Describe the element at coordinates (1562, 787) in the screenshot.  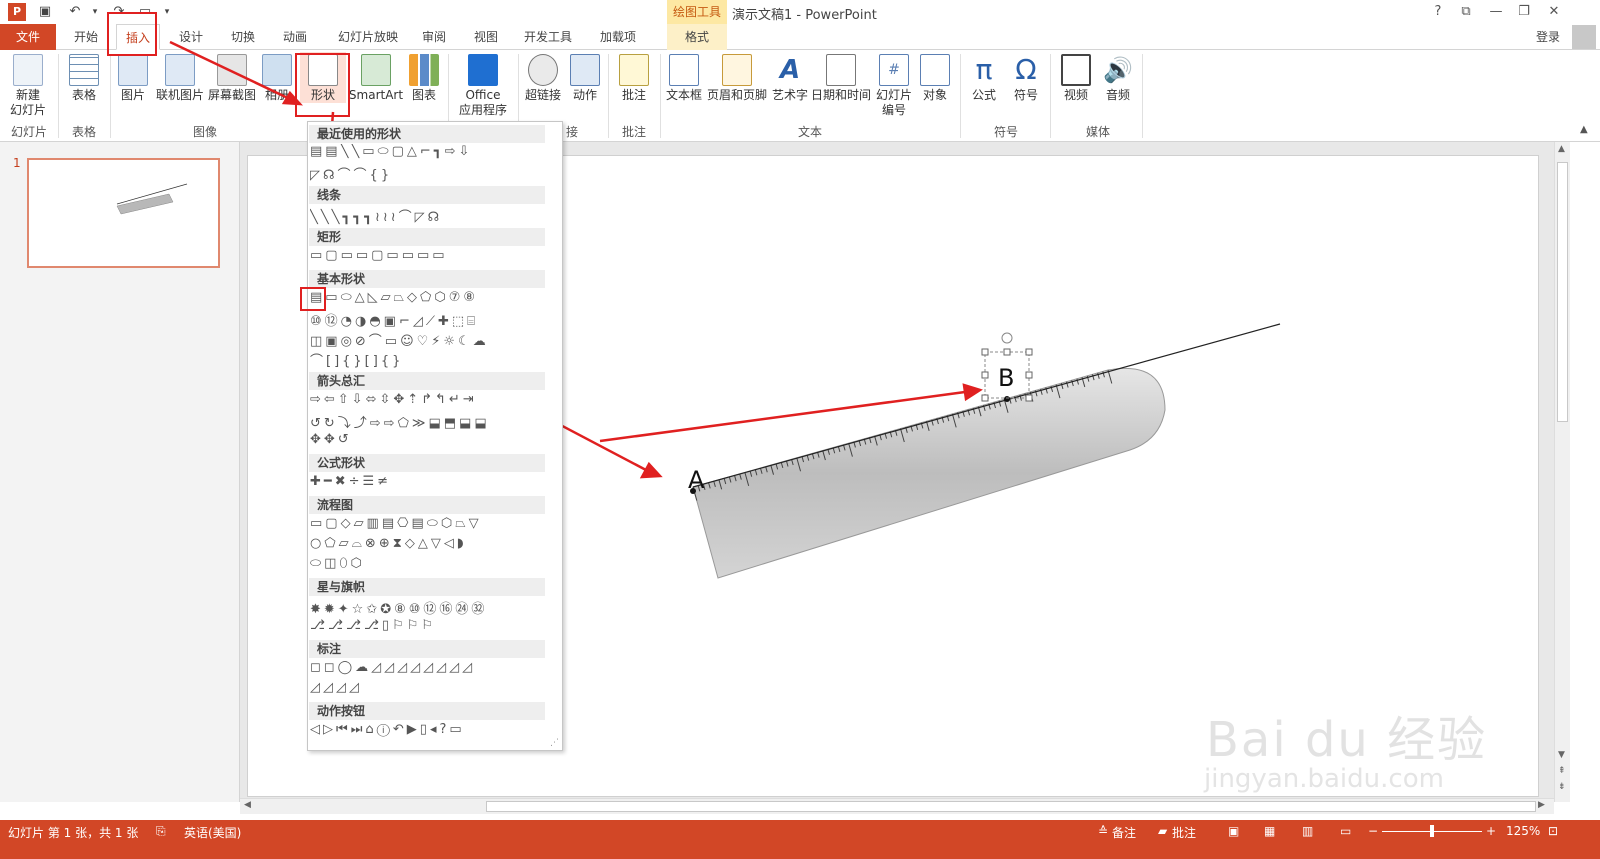
I see `next-slide-icon: ⇟` at that location.